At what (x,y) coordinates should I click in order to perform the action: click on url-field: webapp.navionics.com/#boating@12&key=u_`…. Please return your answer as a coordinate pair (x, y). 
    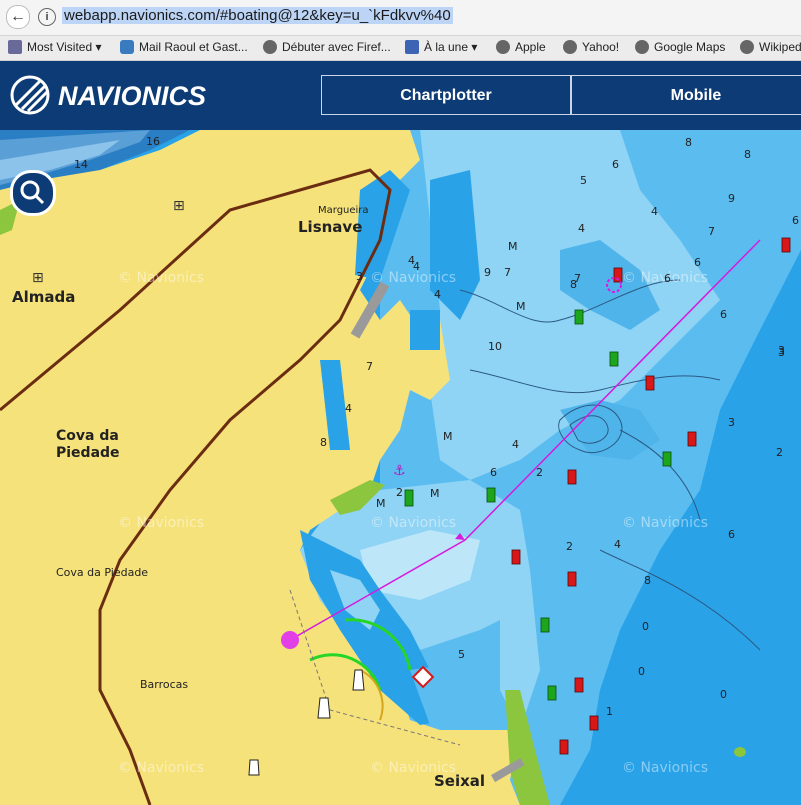
    Looking at the image, I should click on (257, 15).